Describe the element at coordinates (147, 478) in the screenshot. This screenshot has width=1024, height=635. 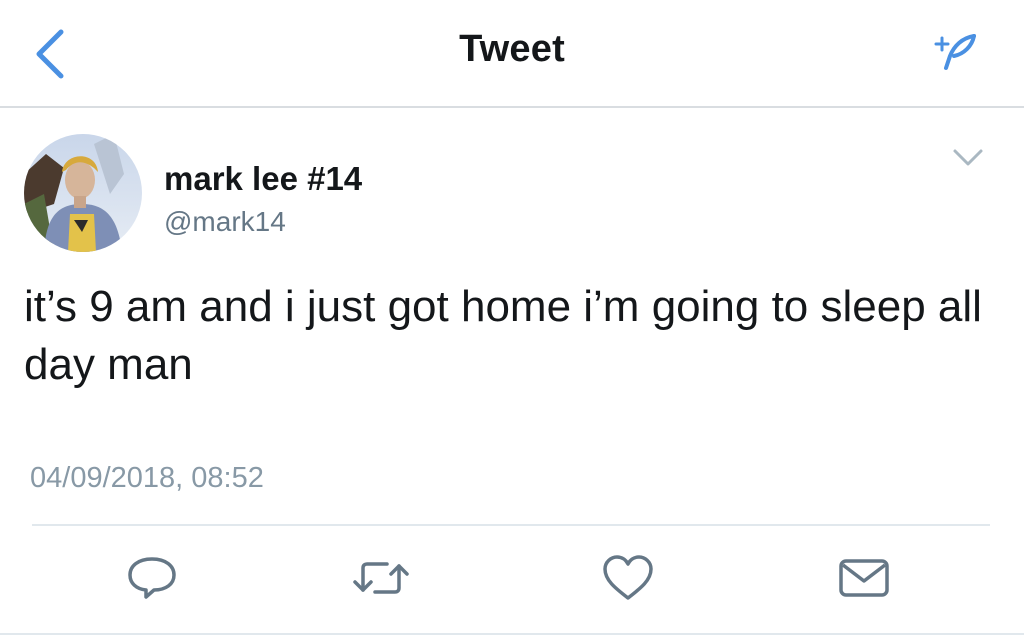
I see `tweet-timestamp: 04/09/2018, 08:52` at that location.